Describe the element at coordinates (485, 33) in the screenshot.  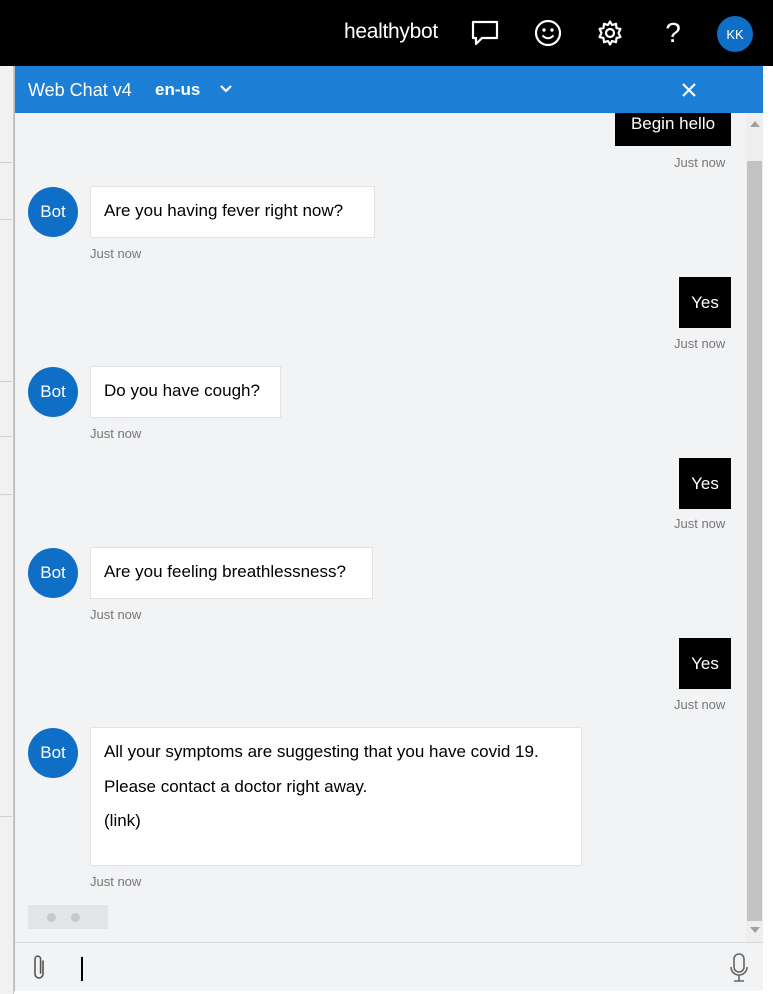
I see `chat-icon` at that location.